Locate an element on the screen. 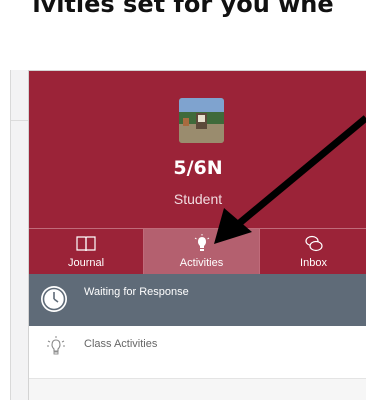 This screenshot has height=400, width=366. class-activities-row: Class Activities is located at coordinates (197, 352).